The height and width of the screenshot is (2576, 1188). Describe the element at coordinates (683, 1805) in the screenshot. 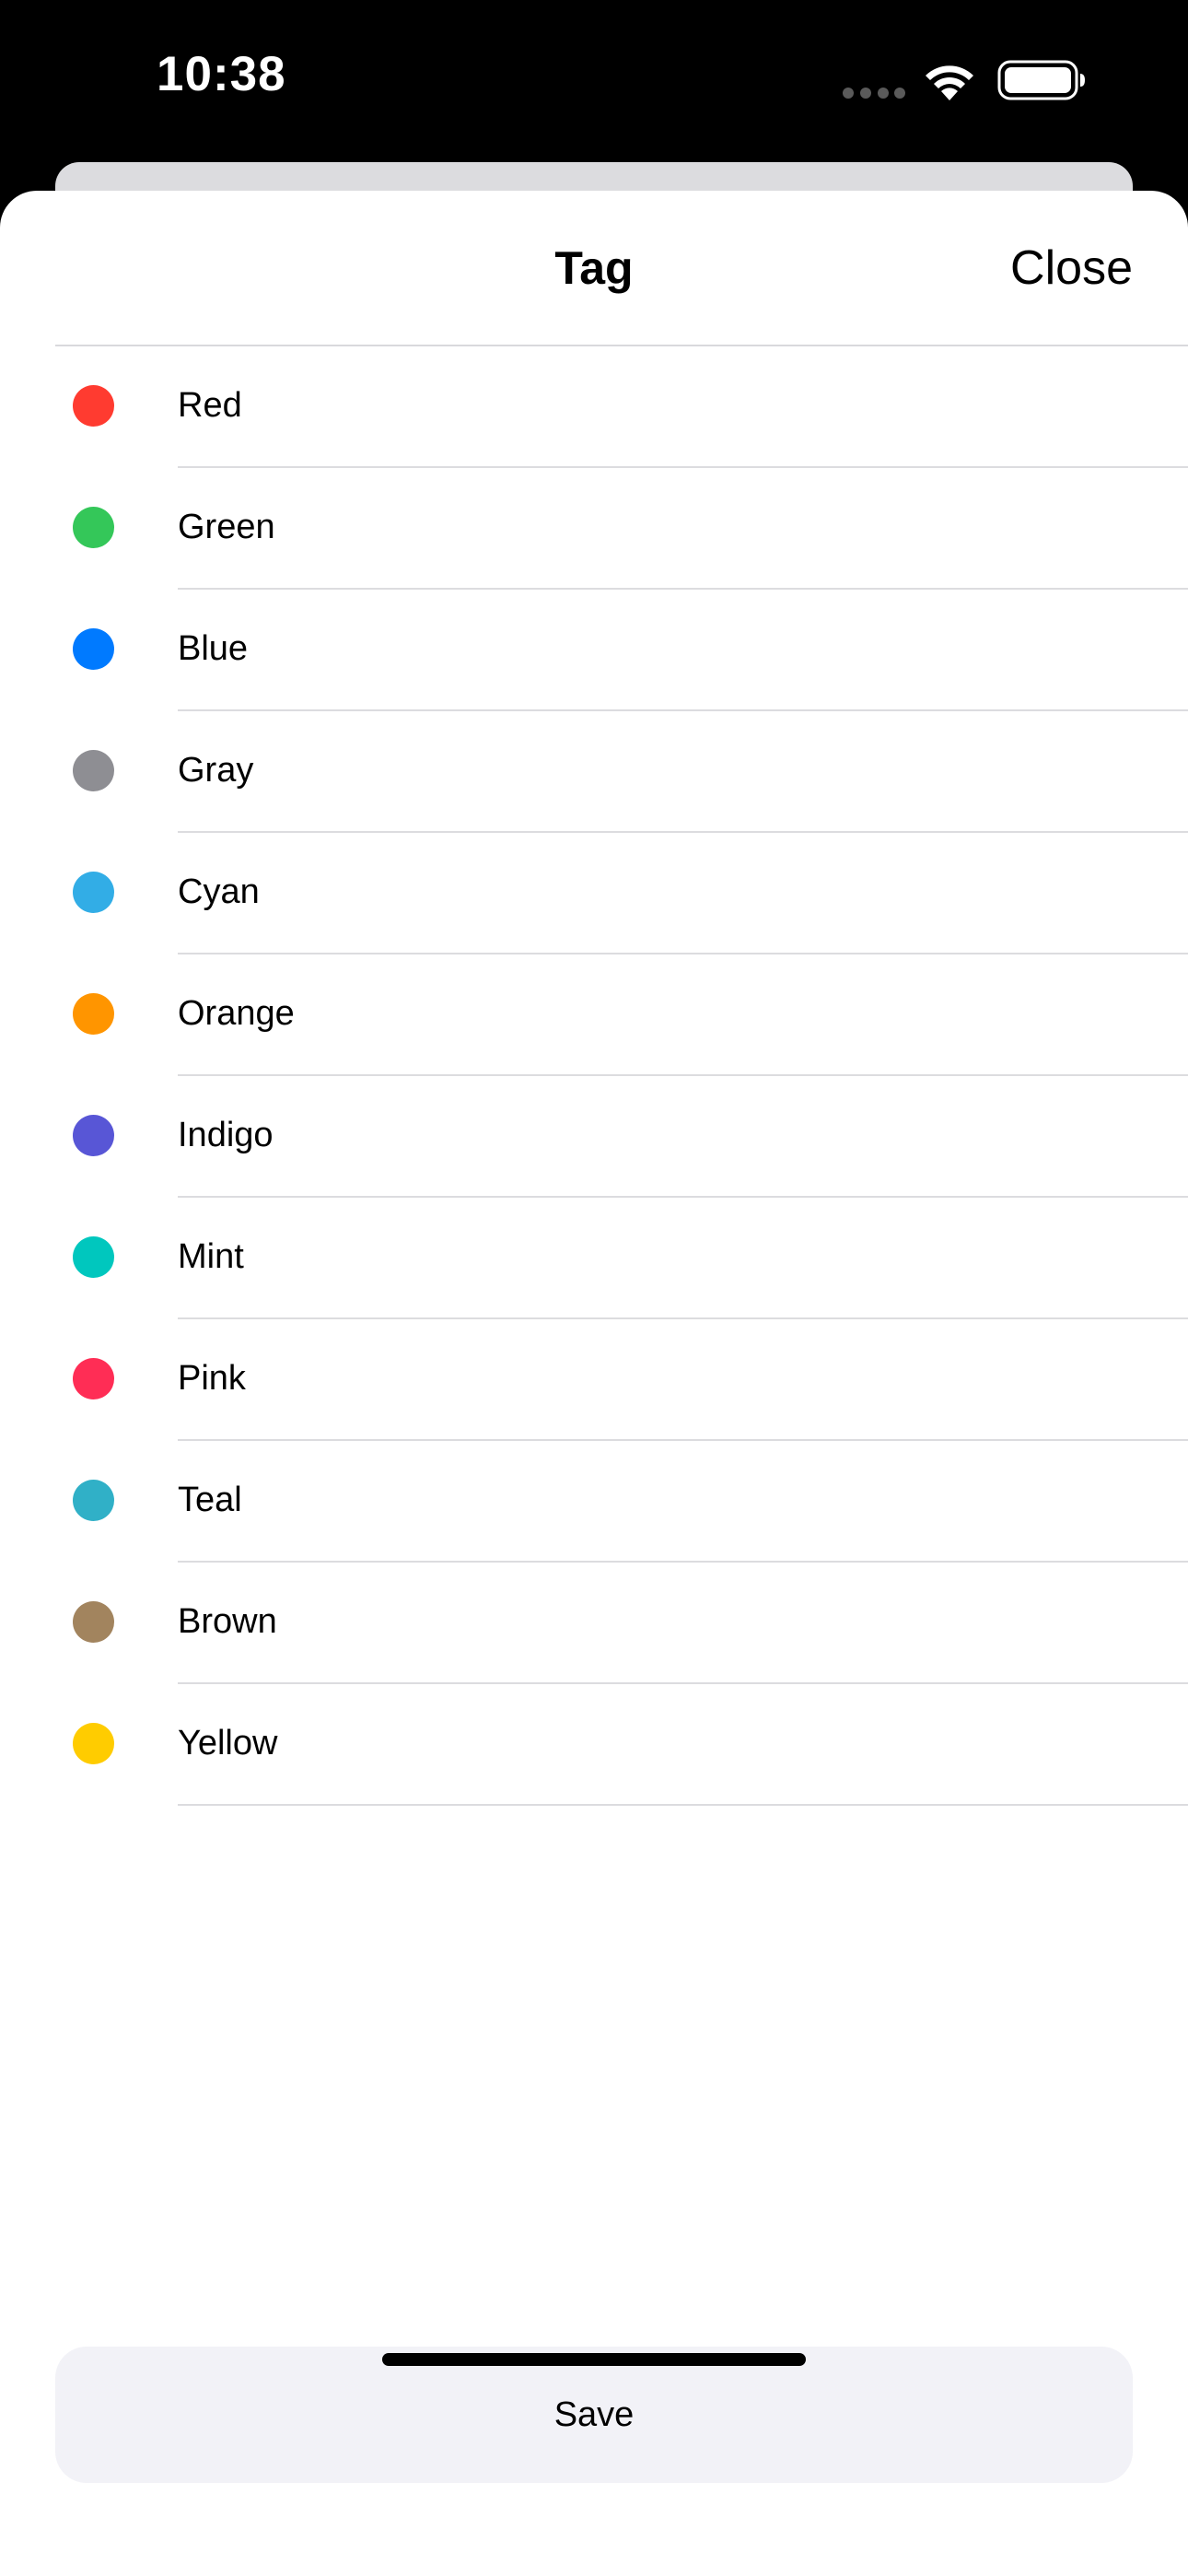

I see `row-divider` at that location.